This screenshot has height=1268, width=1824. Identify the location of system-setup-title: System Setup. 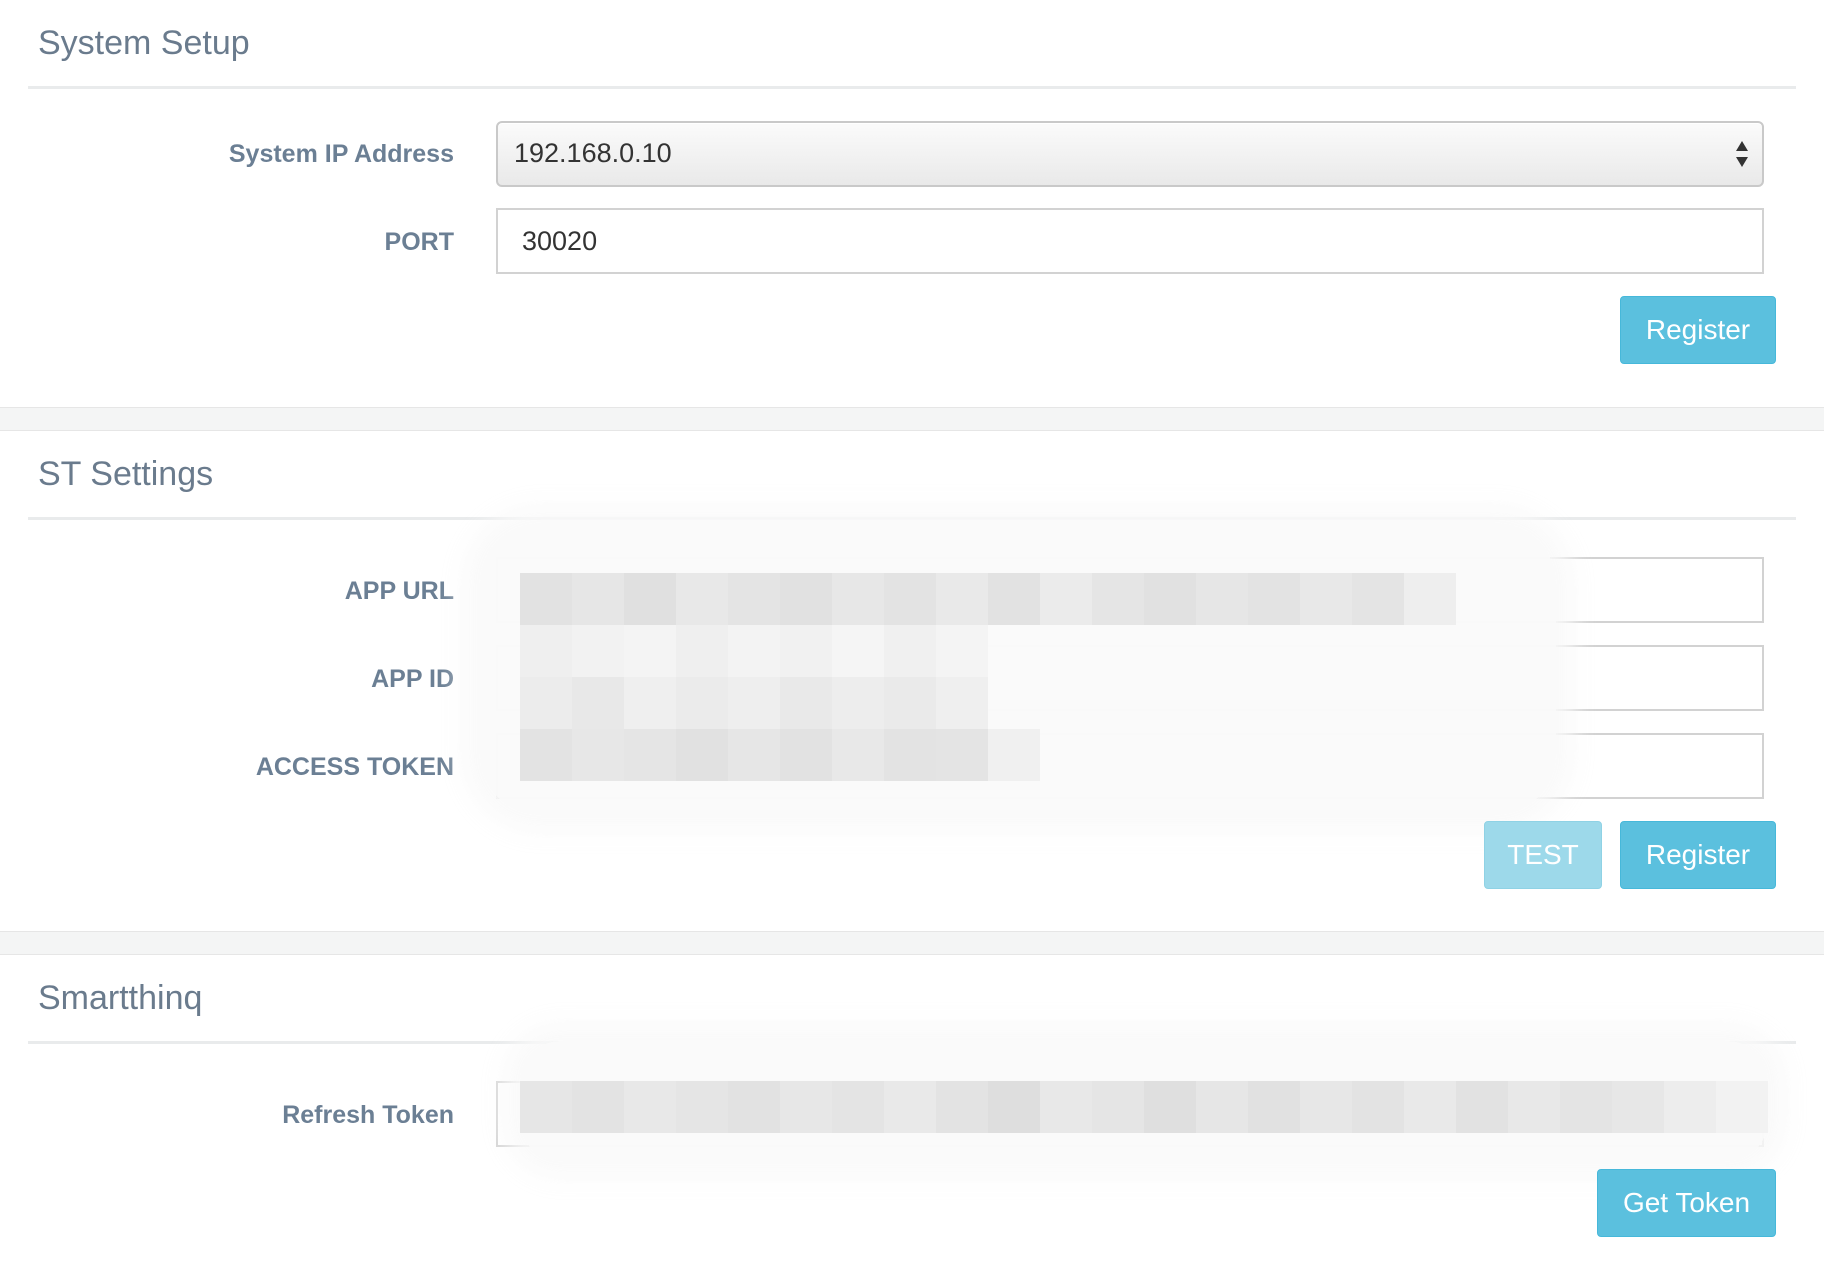
(144, 43).